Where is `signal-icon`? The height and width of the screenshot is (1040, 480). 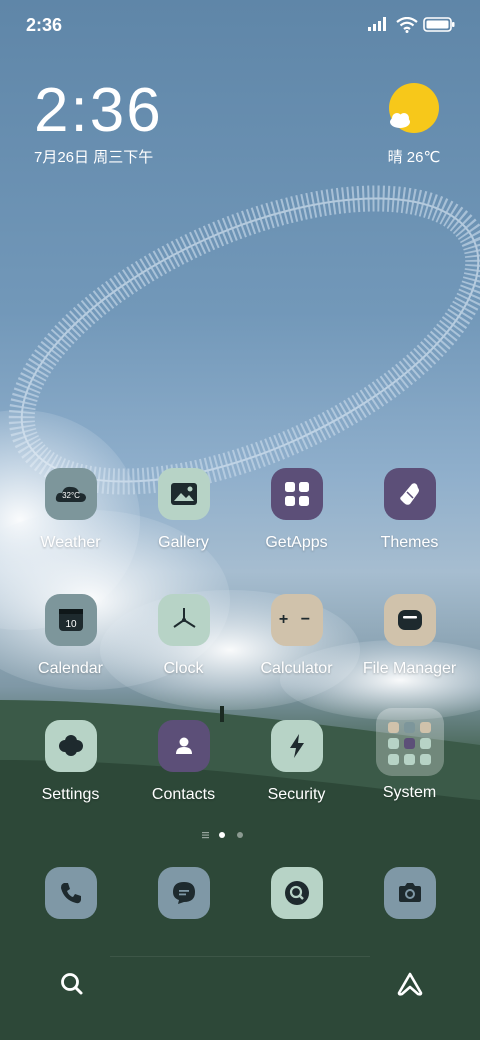
signal-icon is located at coordinates (377, 24).